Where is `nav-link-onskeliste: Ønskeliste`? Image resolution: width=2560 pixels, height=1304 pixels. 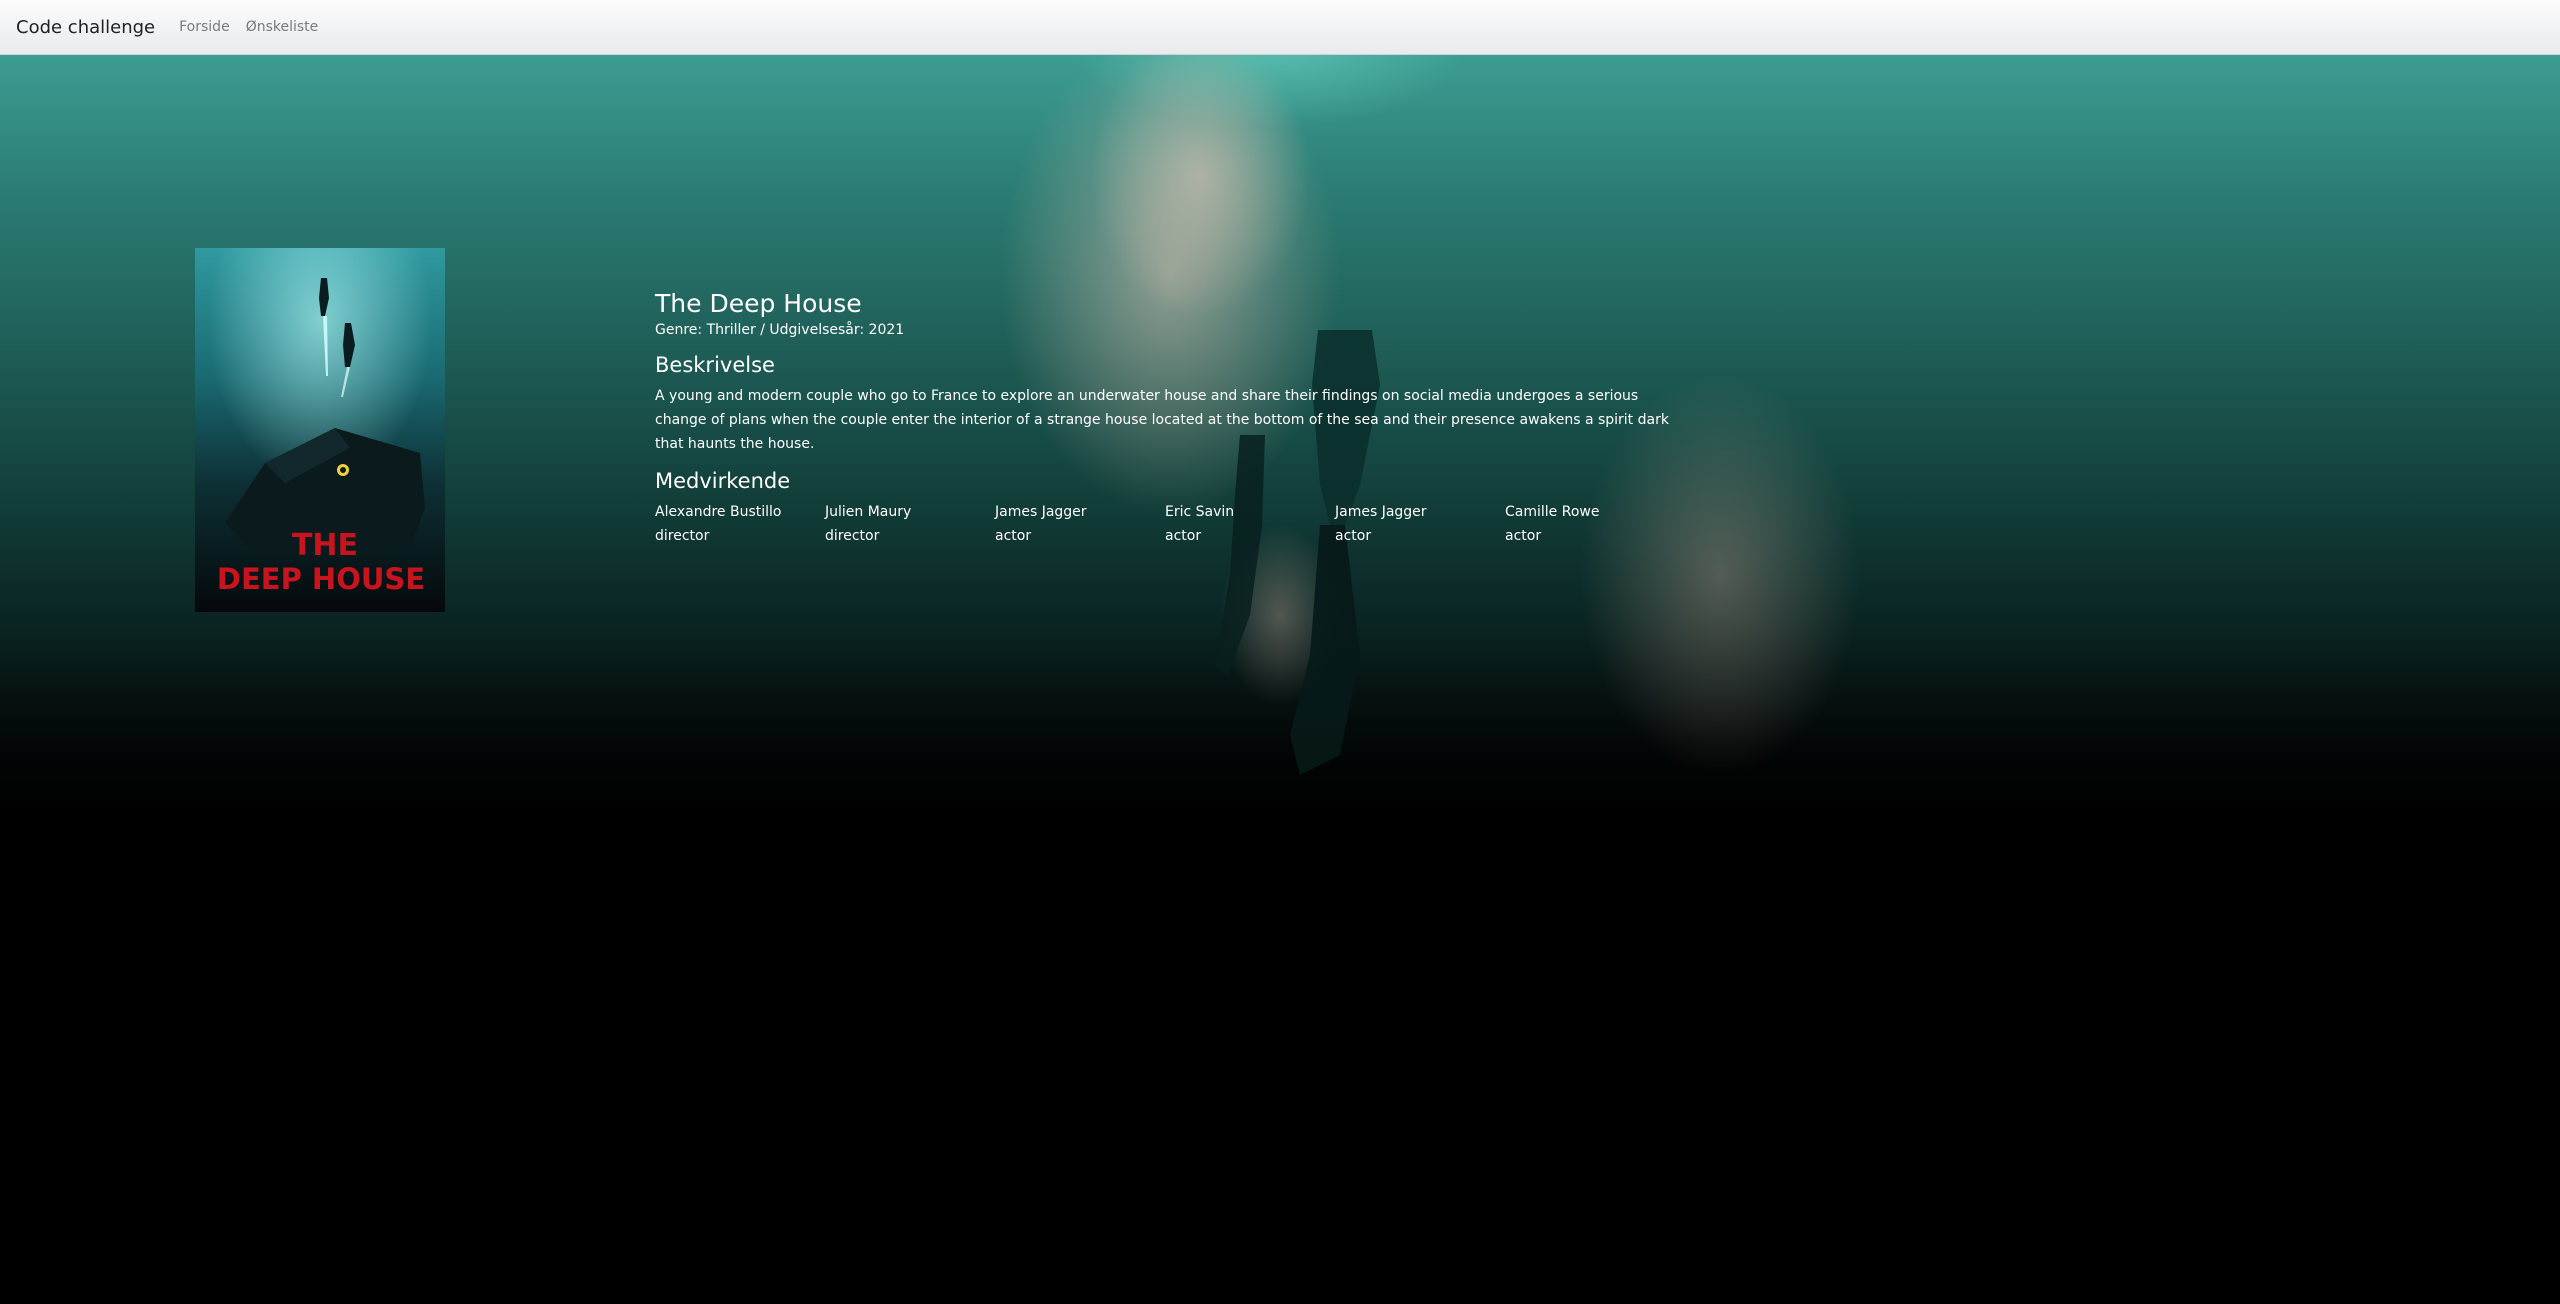
nav-link-onskeliste: Ønskeliste is located at coordinates (282, 27).